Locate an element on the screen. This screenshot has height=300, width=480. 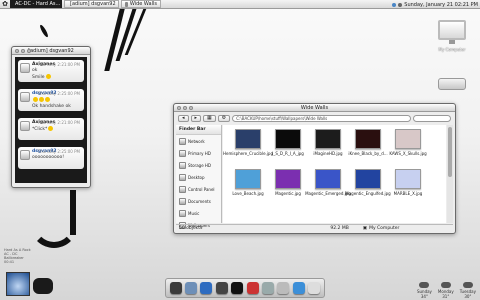
sidebar-header: Finder Bar is located at coordinates (198, 130).